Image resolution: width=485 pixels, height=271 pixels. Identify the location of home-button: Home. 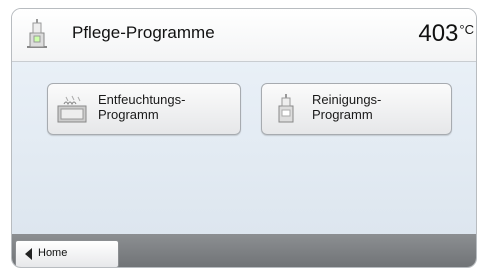
(67, 253).